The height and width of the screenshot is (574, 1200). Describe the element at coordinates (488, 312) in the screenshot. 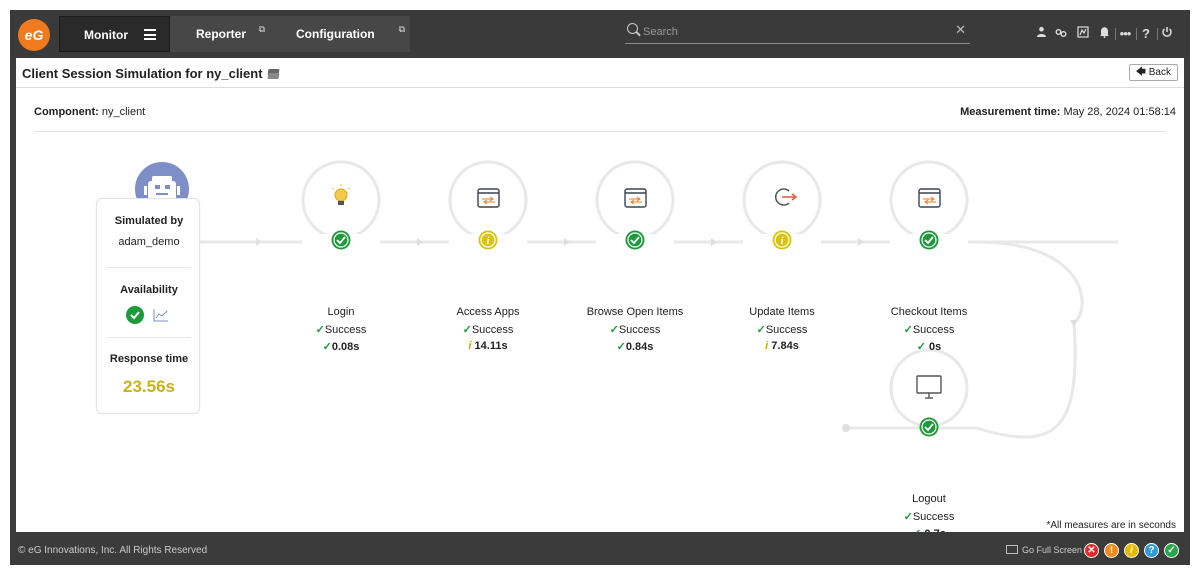

I see `step-access-apps: Access Apps` at that location.